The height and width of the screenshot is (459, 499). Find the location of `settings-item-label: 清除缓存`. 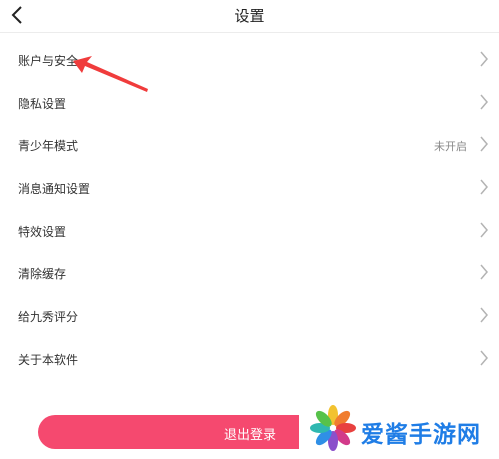

settings-item-label: 清除缓存 is located at coordinates (42, 274).